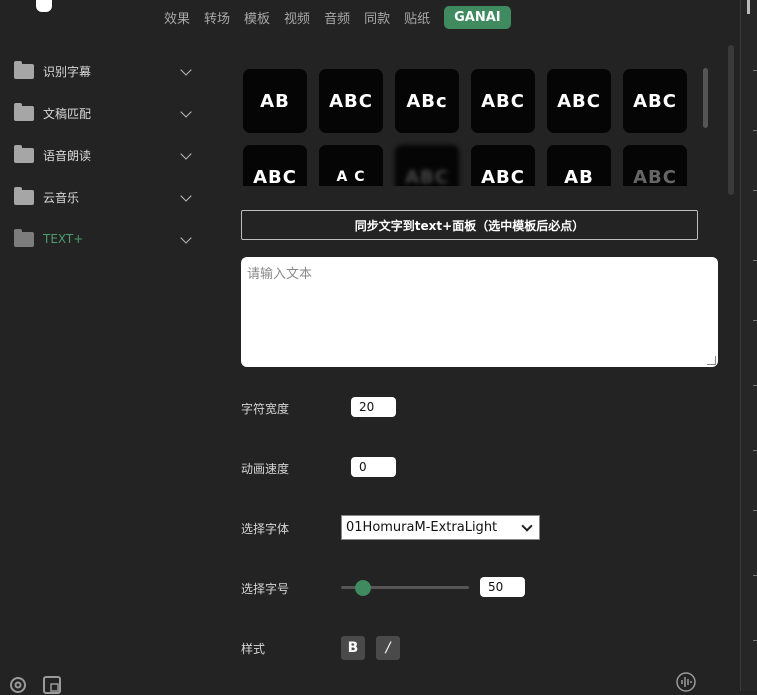 This screenshot has height=695, width=757. Describe the element at coordinates (265, 589) in the screenshot. I see `font-size-label: 选择字号` at that location.